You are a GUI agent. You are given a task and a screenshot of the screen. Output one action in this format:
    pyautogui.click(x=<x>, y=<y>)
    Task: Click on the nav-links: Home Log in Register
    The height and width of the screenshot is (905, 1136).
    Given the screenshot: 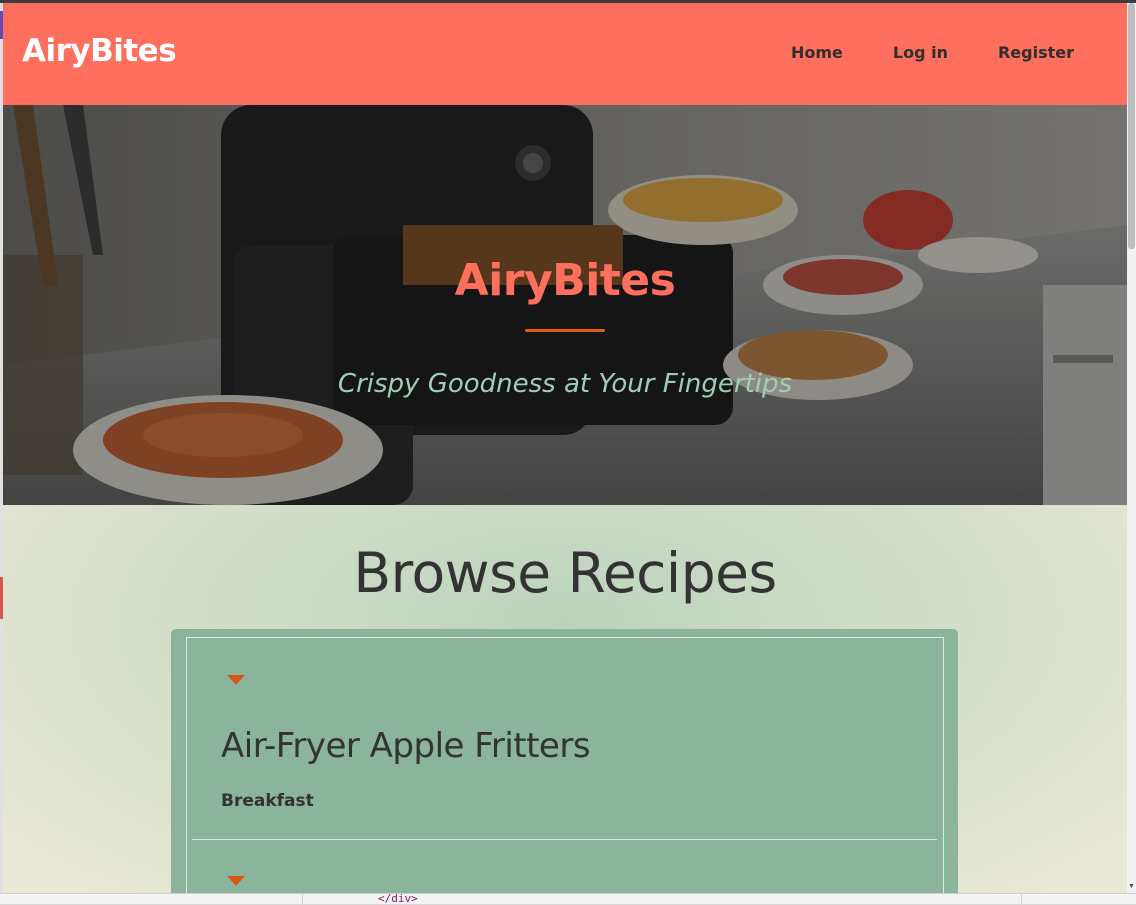 What is the action you would take?
    pyautogui.click(x=907, y=52)
    